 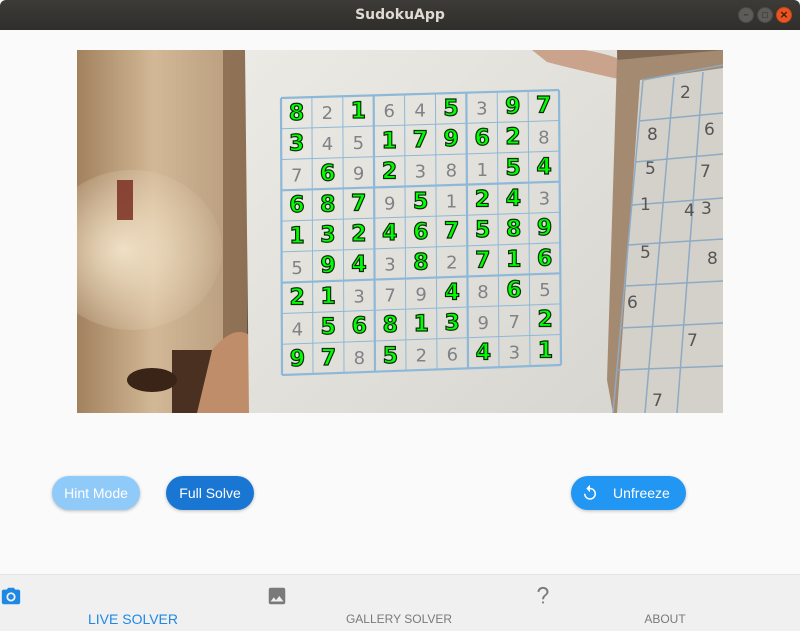 I want to click on background-digit: 2, so click(x=685, y=93).